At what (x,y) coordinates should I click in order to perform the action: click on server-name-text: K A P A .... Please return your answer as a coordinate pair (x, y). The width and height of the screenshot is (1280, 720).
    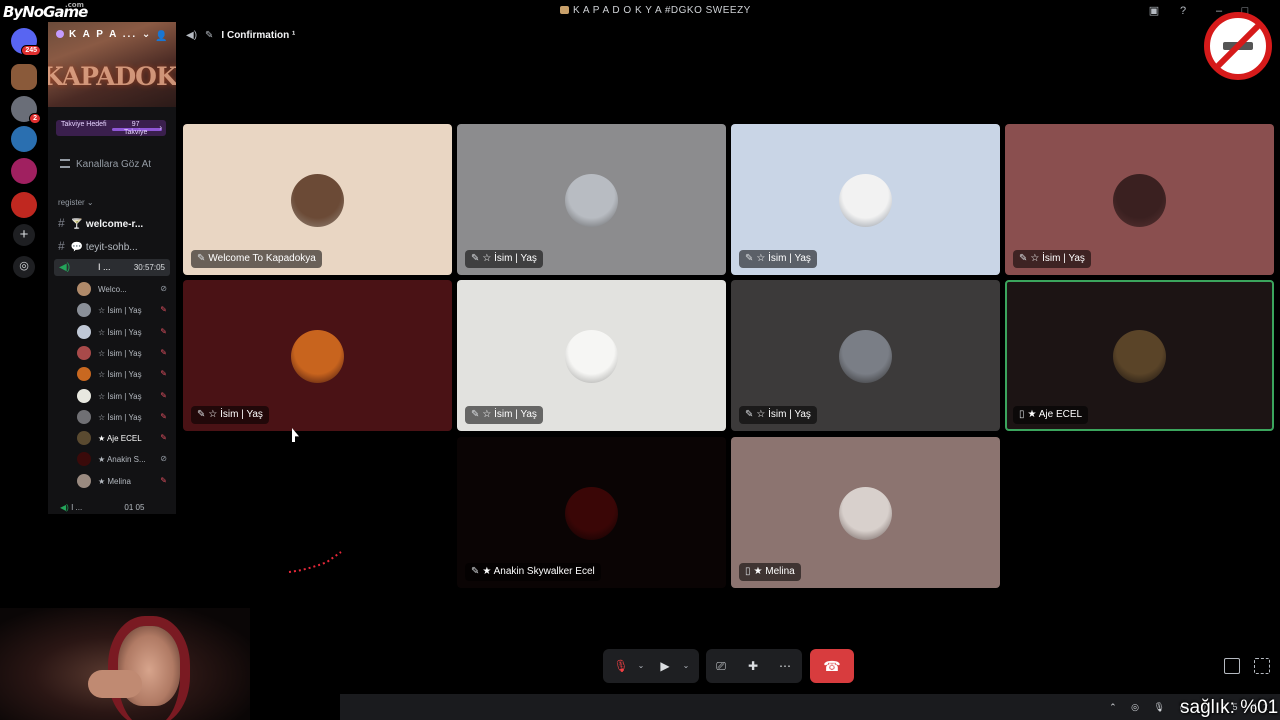
    Looking at the image, I should click on (103, 34).